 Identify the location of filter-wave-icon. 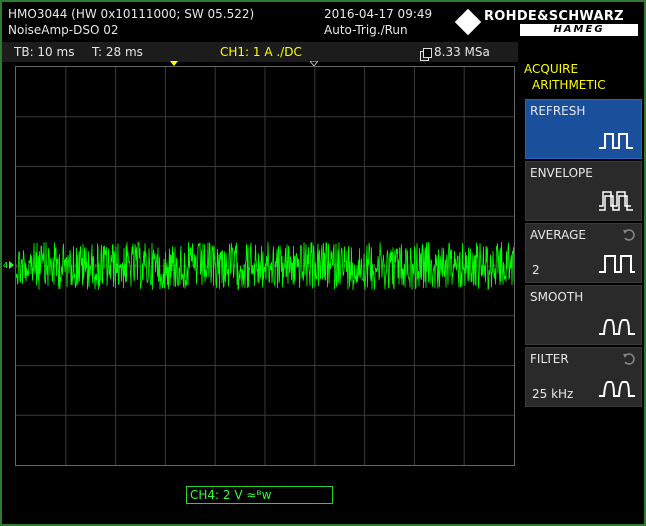
(617, 389).